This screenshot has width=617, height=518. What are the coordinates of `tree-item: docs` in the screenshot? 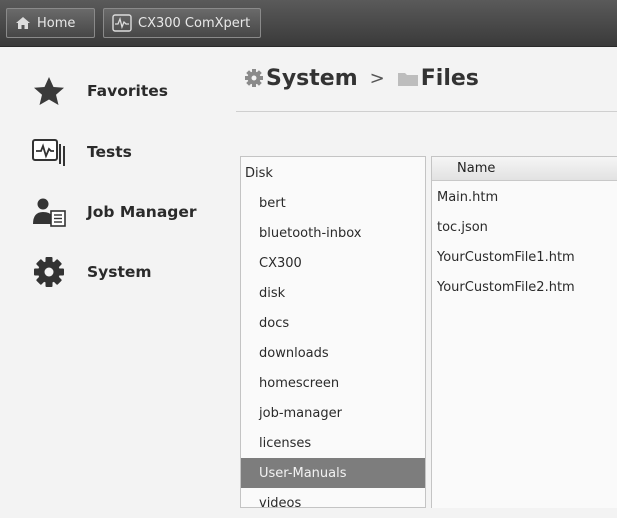 It's located at (333, 323).